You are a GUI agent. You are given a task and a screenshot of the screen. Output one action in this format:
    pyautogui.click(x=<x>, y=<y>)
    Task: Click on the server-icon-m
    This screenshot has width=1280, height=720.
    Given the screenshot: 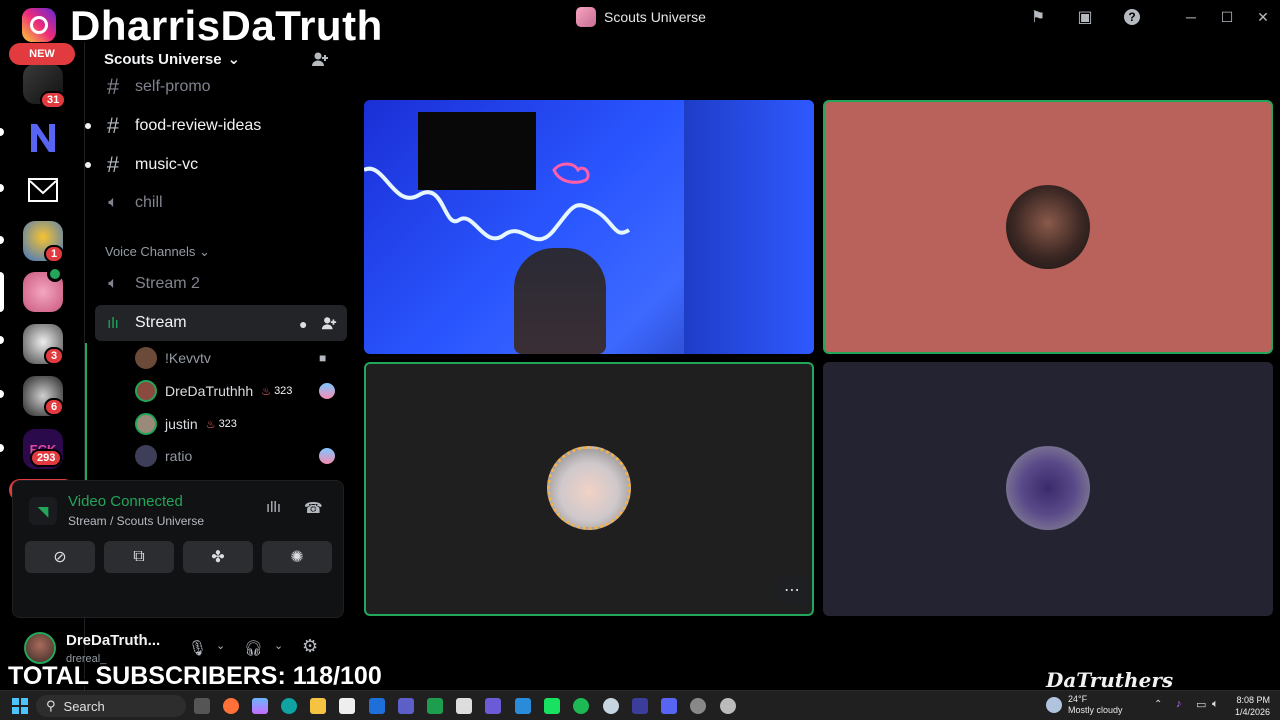 What is the action you would take?
    pyautogui.click(x=43, y=190)
    